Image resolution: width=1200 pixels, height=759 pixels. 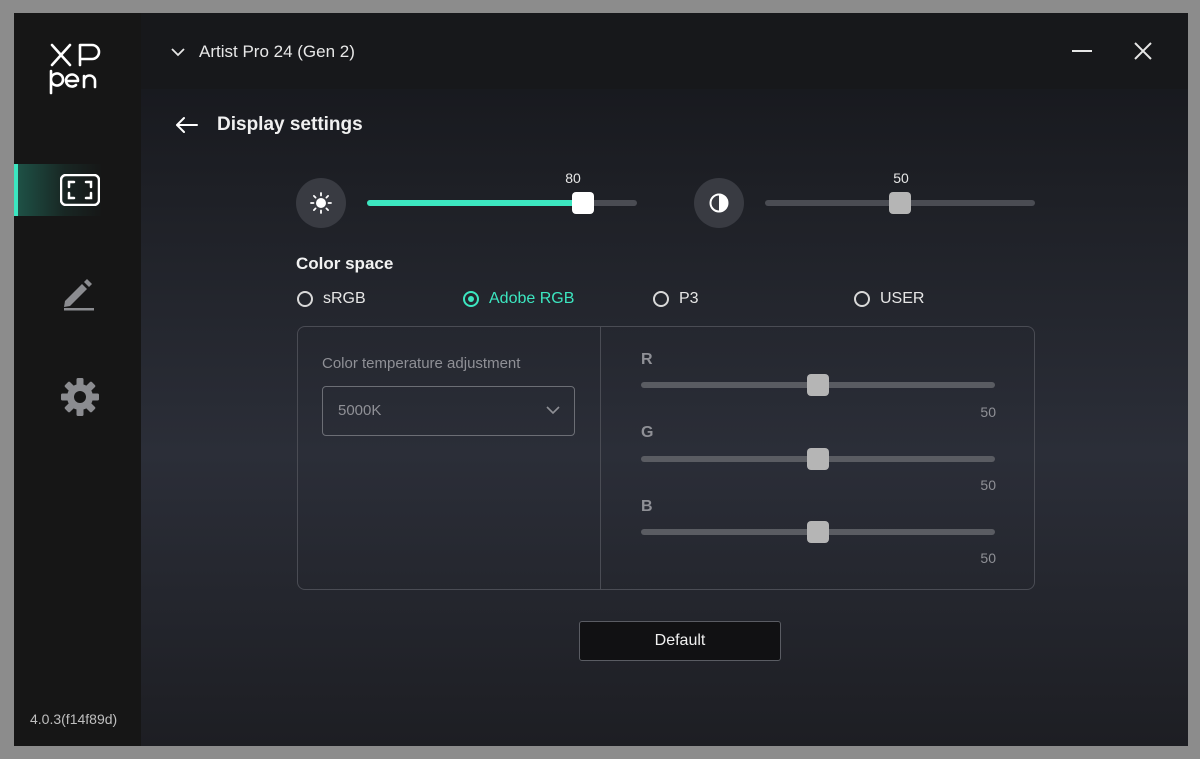 What do you see at coordinates (448, 411) in the screenshot?
I see `color-temperature-select: 5000K` at bounding box center [448, 411].